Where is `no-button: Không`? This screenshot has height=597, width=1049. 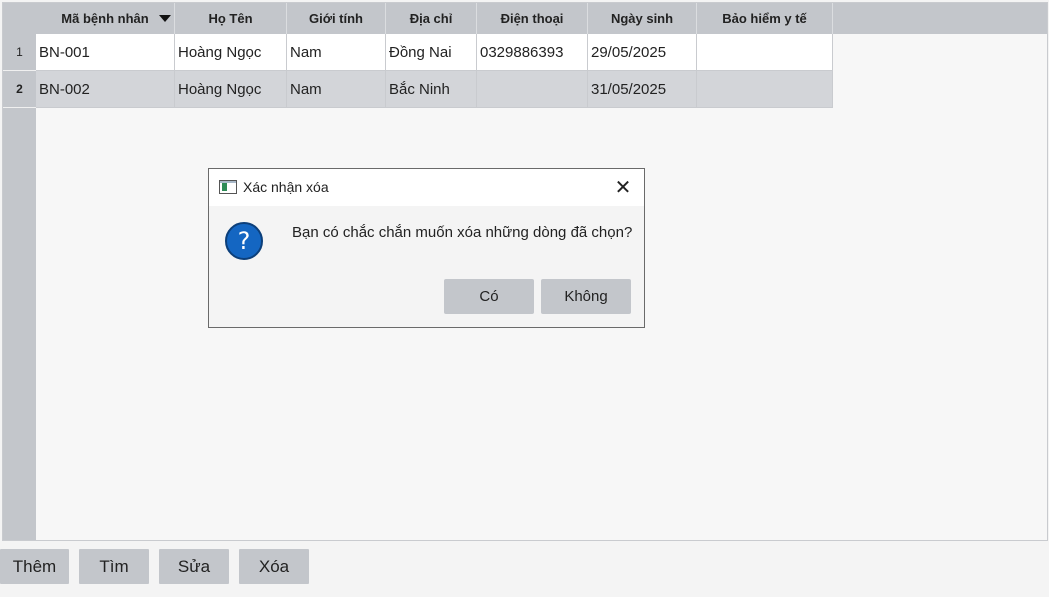 no-button: Không is located at coordinates (586, 296).